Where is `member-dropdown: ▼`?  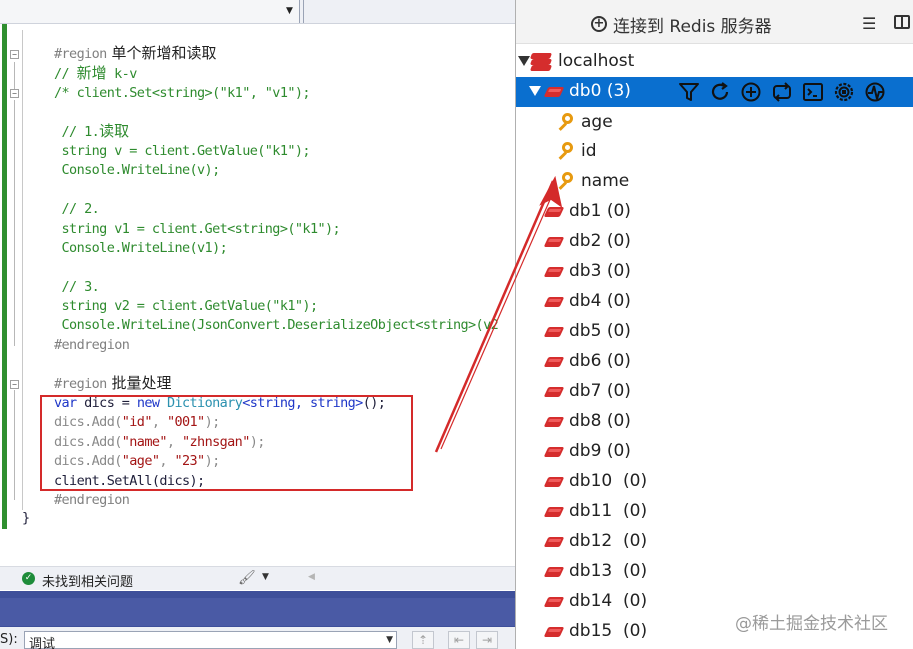
member-dropdown: ▼ is located at coordinates (150, 11).